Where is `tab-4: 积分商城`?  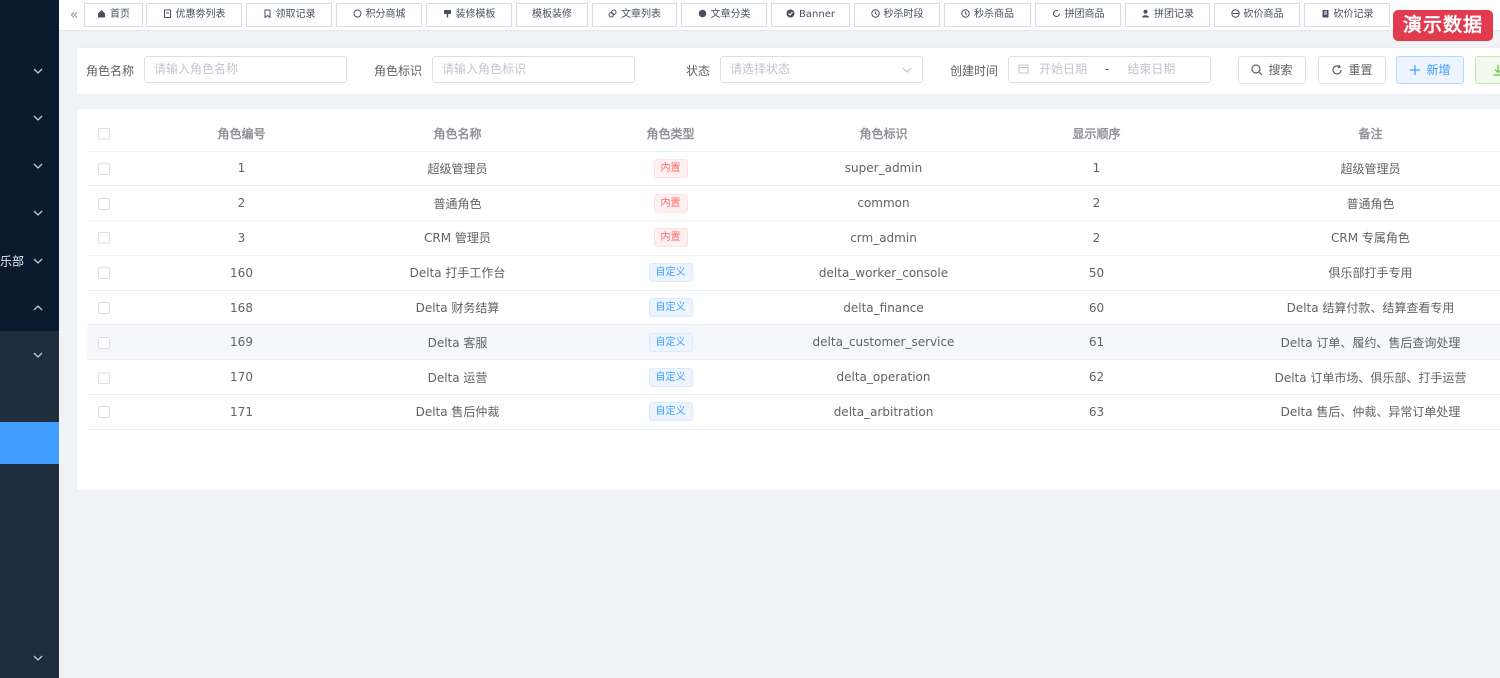
tab-4: 积分商城 is located at coordinates (379, 15).